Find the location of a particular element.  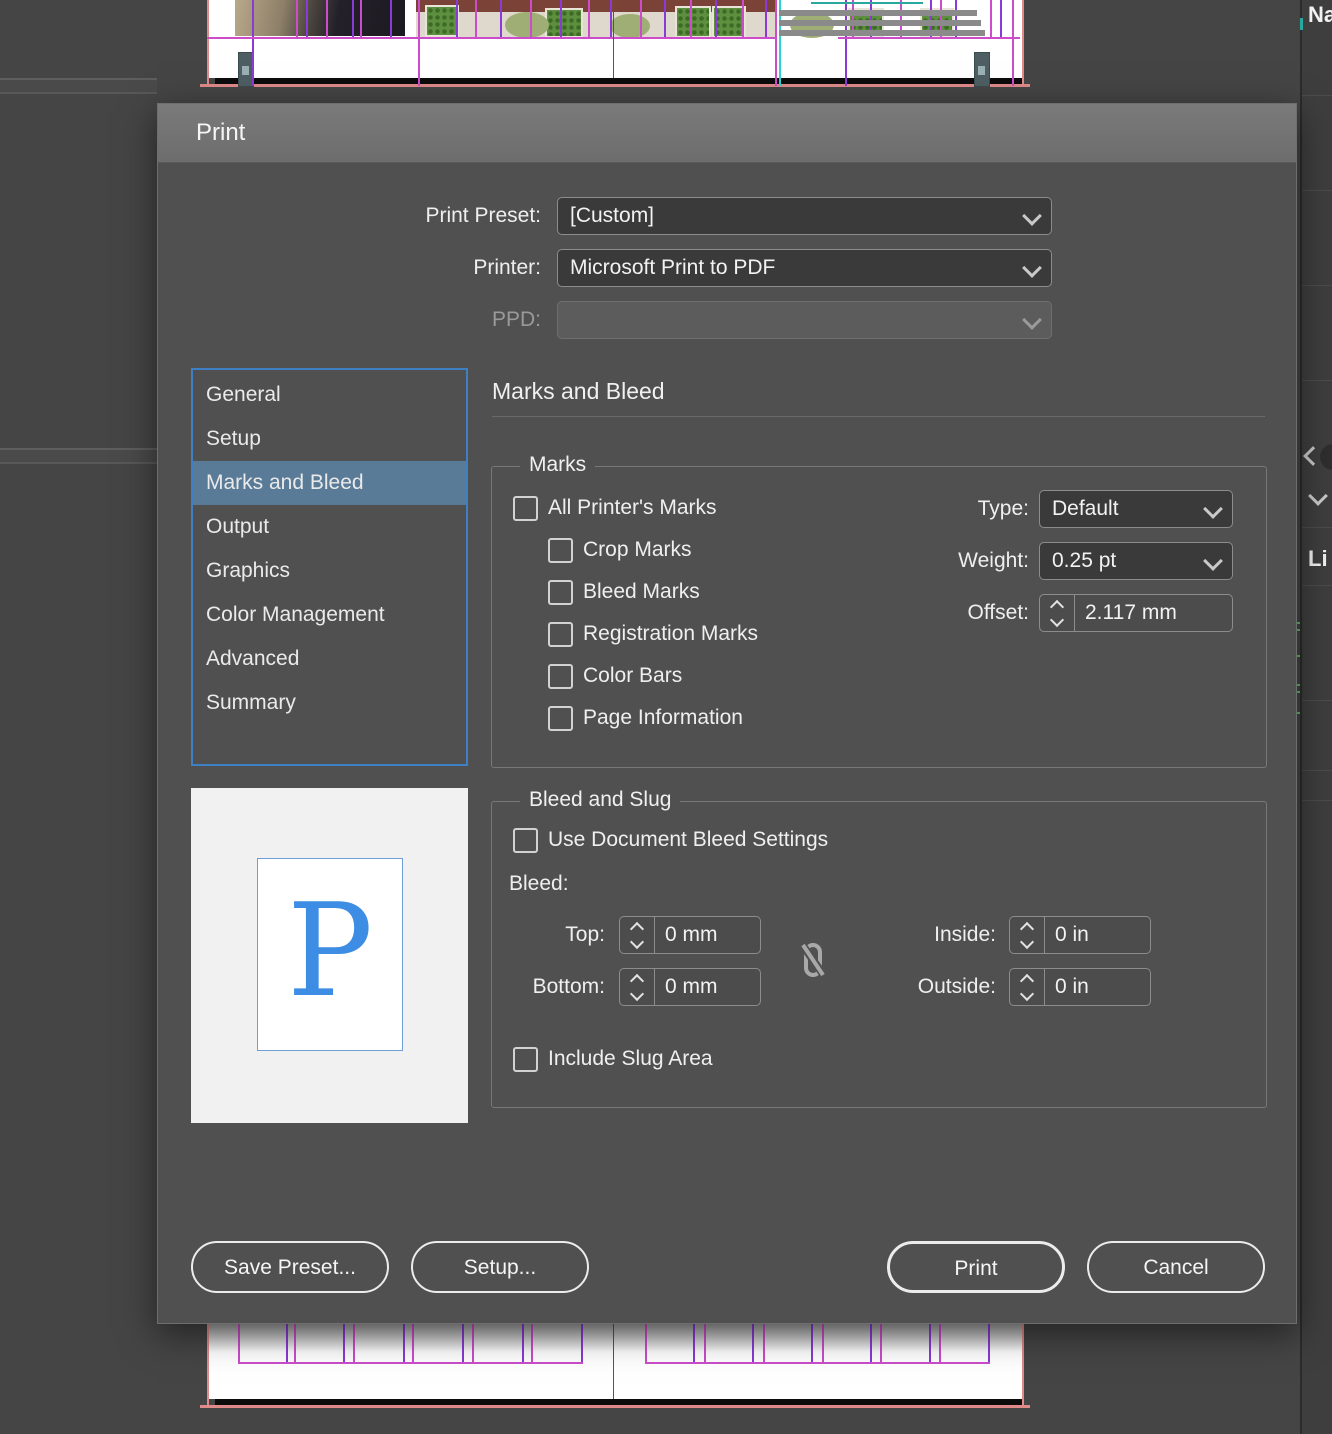

bleed-bottom-stepper: 0 mm is located at coordinates (690, 987).